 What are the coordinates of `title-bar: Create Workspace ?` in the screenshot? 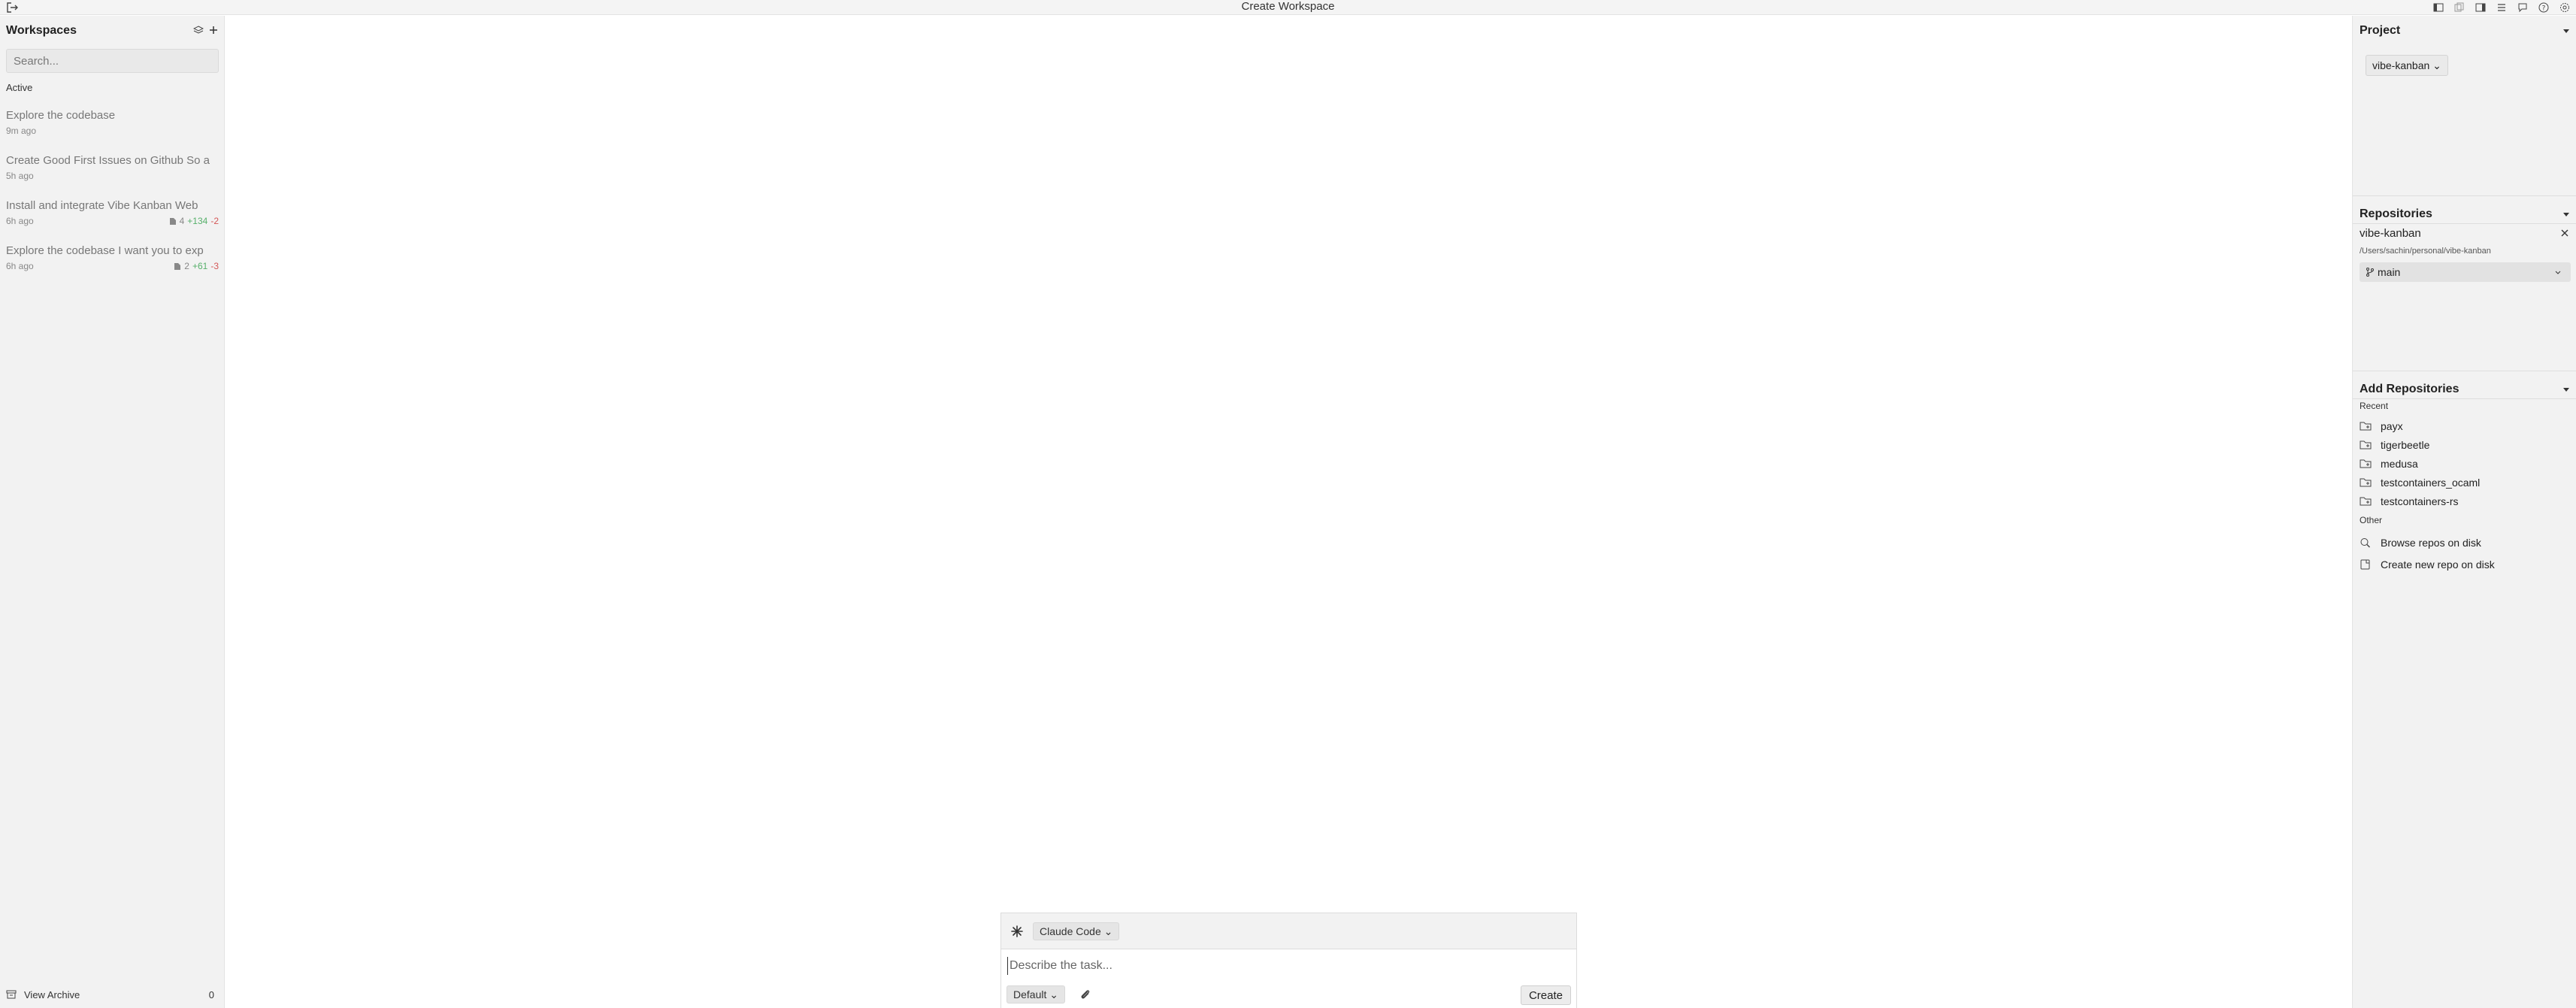 It's located at (1288, 7).